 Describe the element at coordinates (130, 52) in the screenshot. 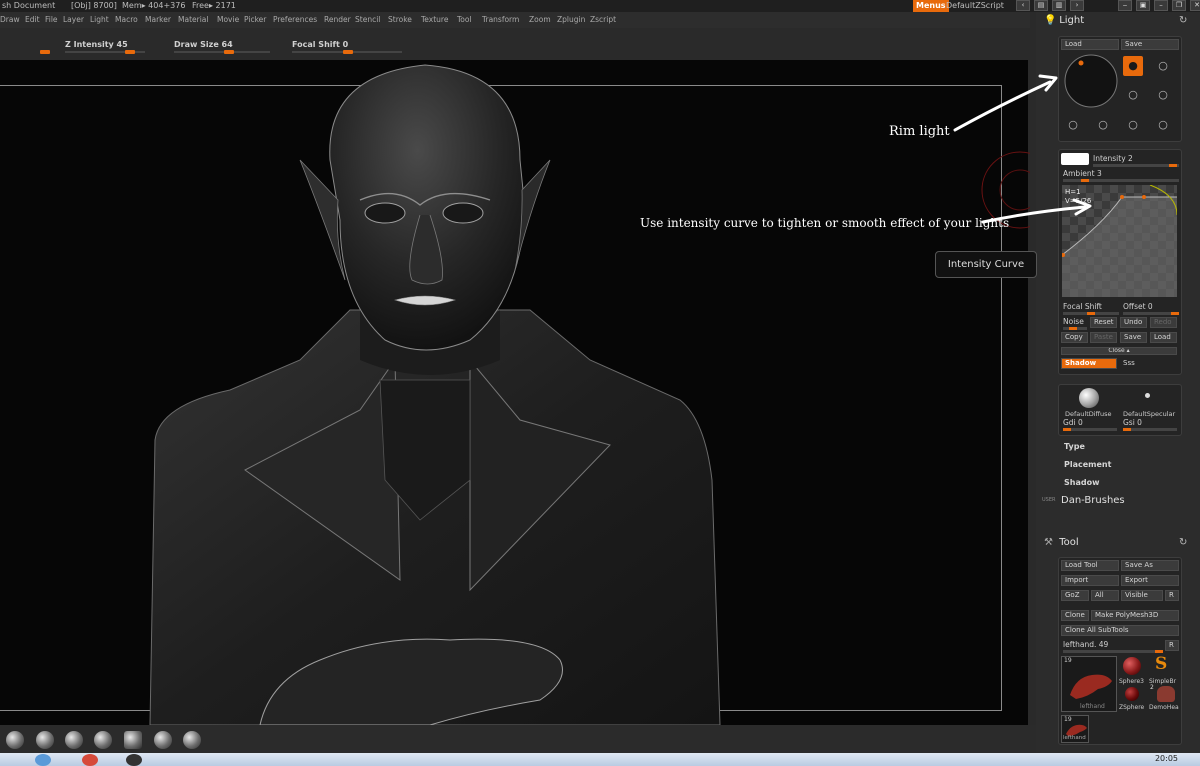

I see `z-intensity-knob` at that location.